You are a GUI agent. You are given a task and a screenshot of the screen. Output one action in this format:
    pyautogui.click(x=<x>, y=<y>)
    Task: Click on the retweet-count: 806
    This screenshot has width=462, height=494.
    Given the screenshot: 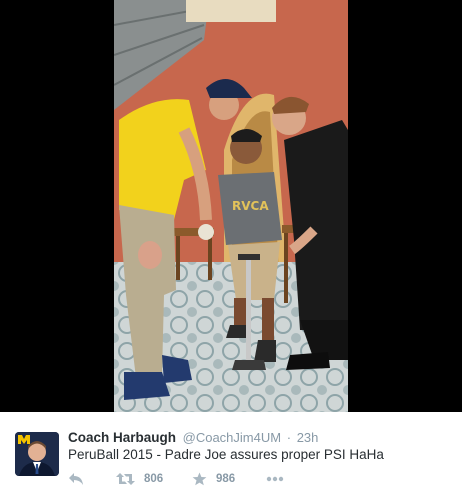 What is the action you would take?
    pyautogui.click(x=154, y=479)
    